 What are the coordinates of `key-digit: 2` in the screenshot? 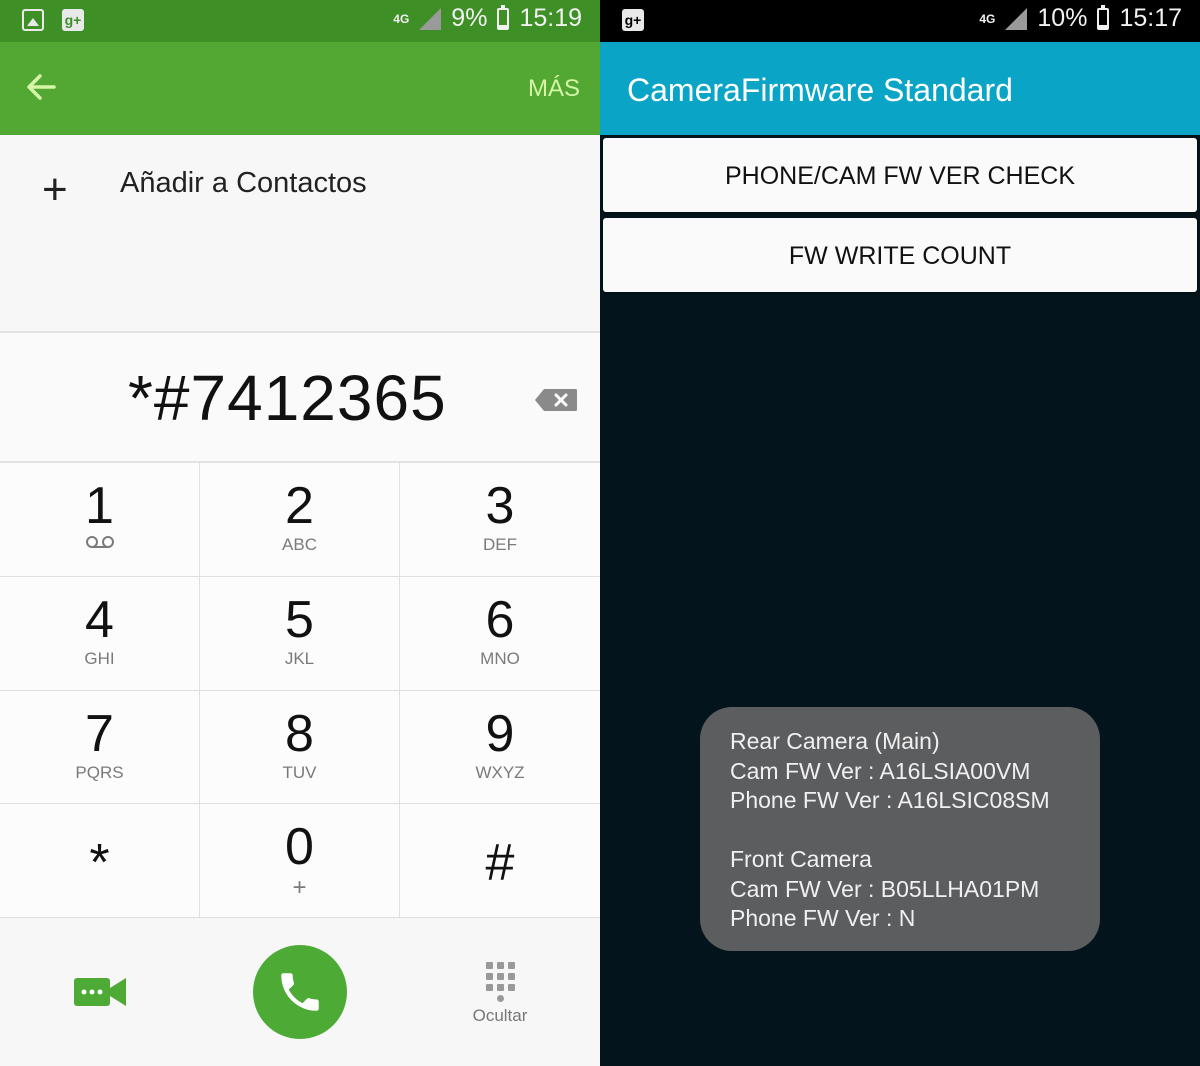 It's located at (299, 506).